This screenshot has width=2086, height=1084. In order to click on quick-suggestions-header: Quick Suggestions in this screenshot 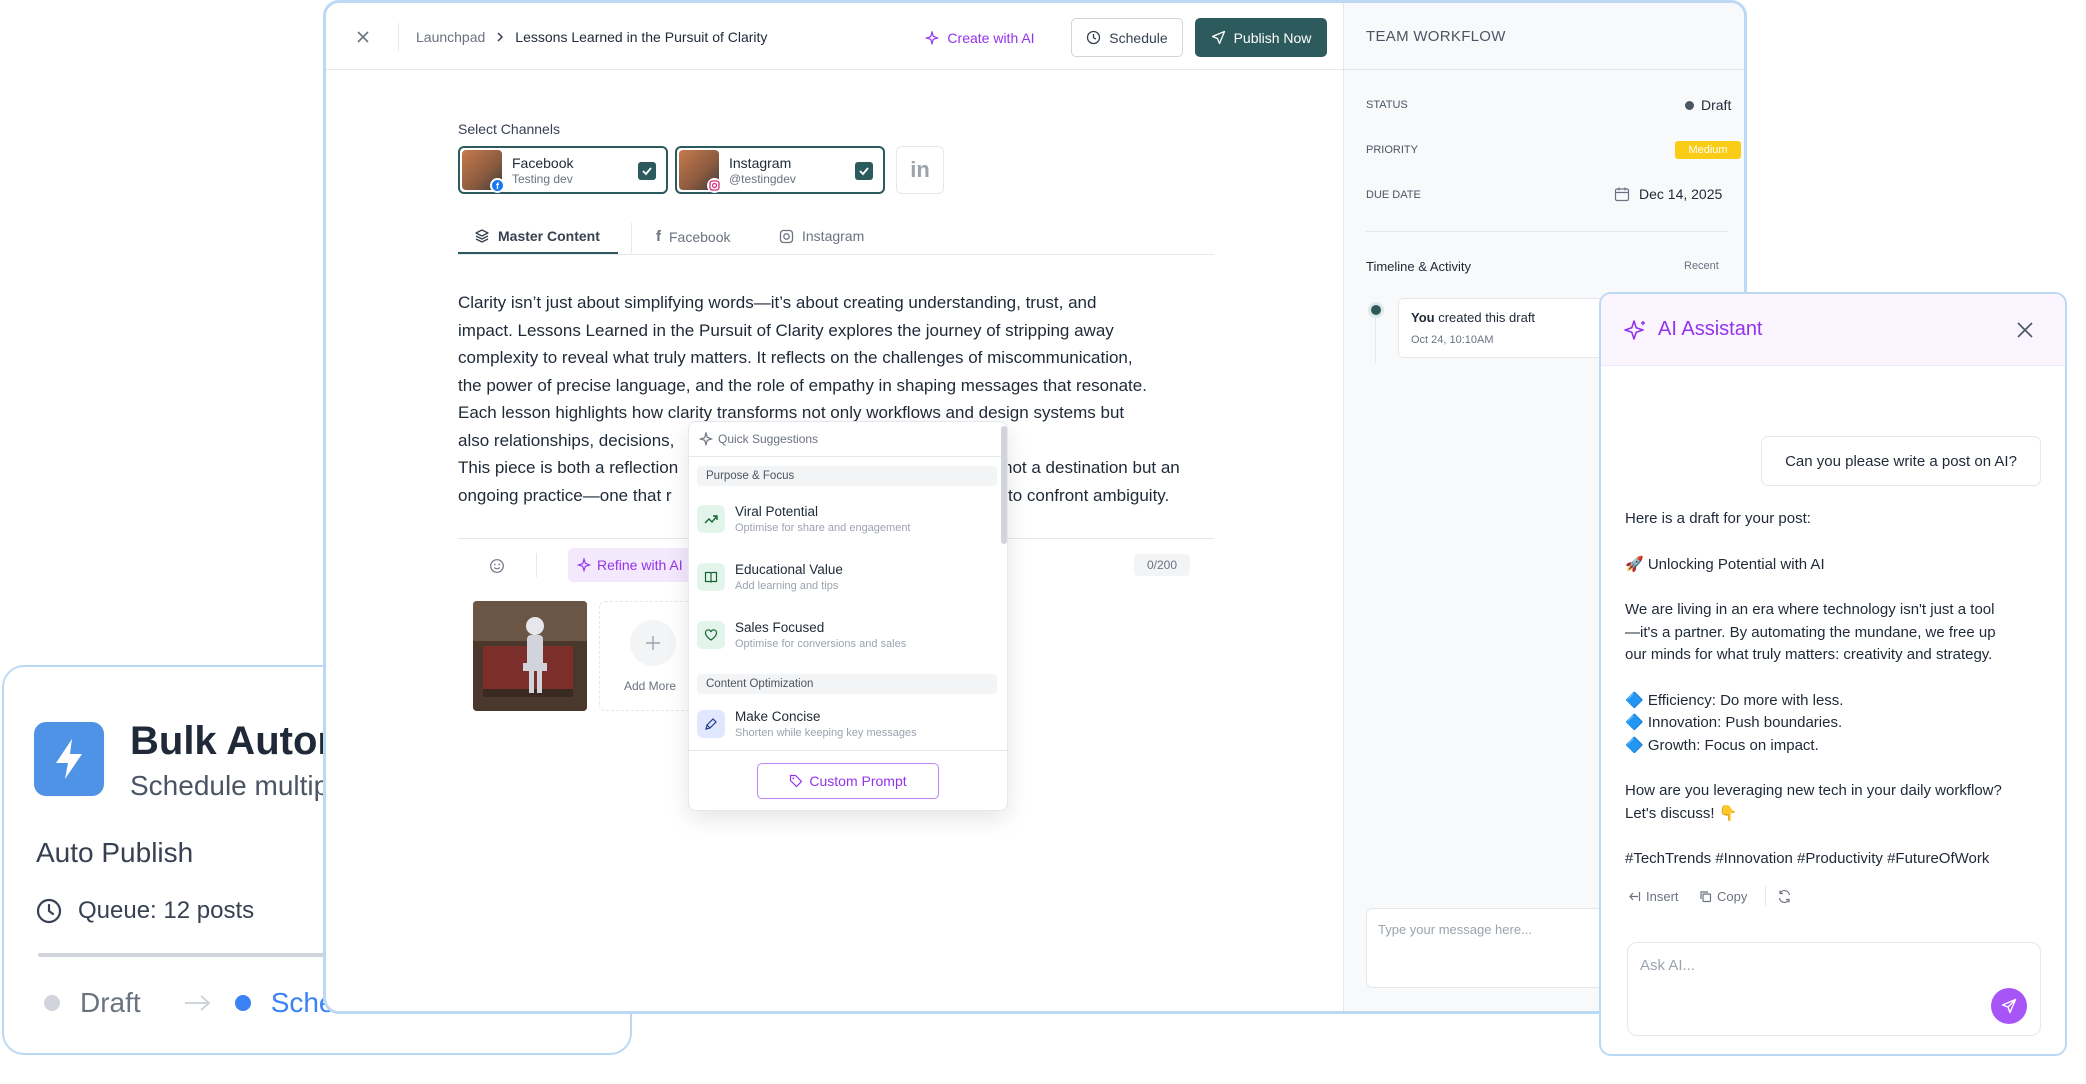, I will do `click(758, 439)`.